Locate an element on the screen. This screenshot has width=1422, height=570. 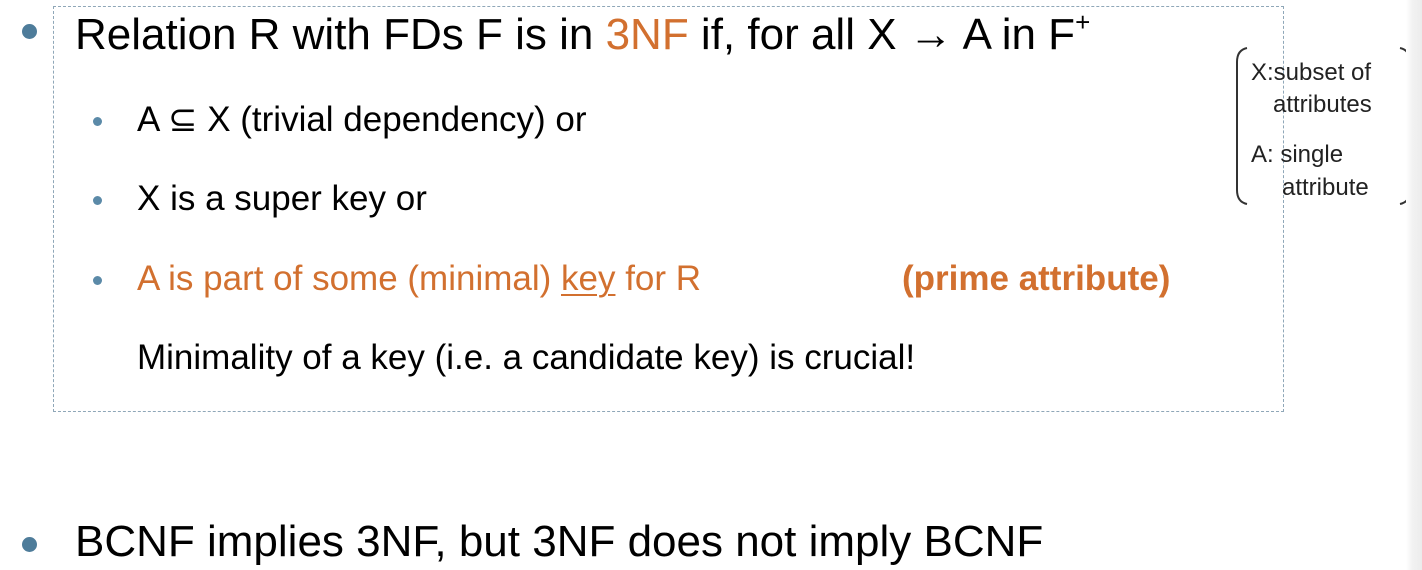
definition-prefix: Relation R with FDs F is in is located at coordinates (340, 34).